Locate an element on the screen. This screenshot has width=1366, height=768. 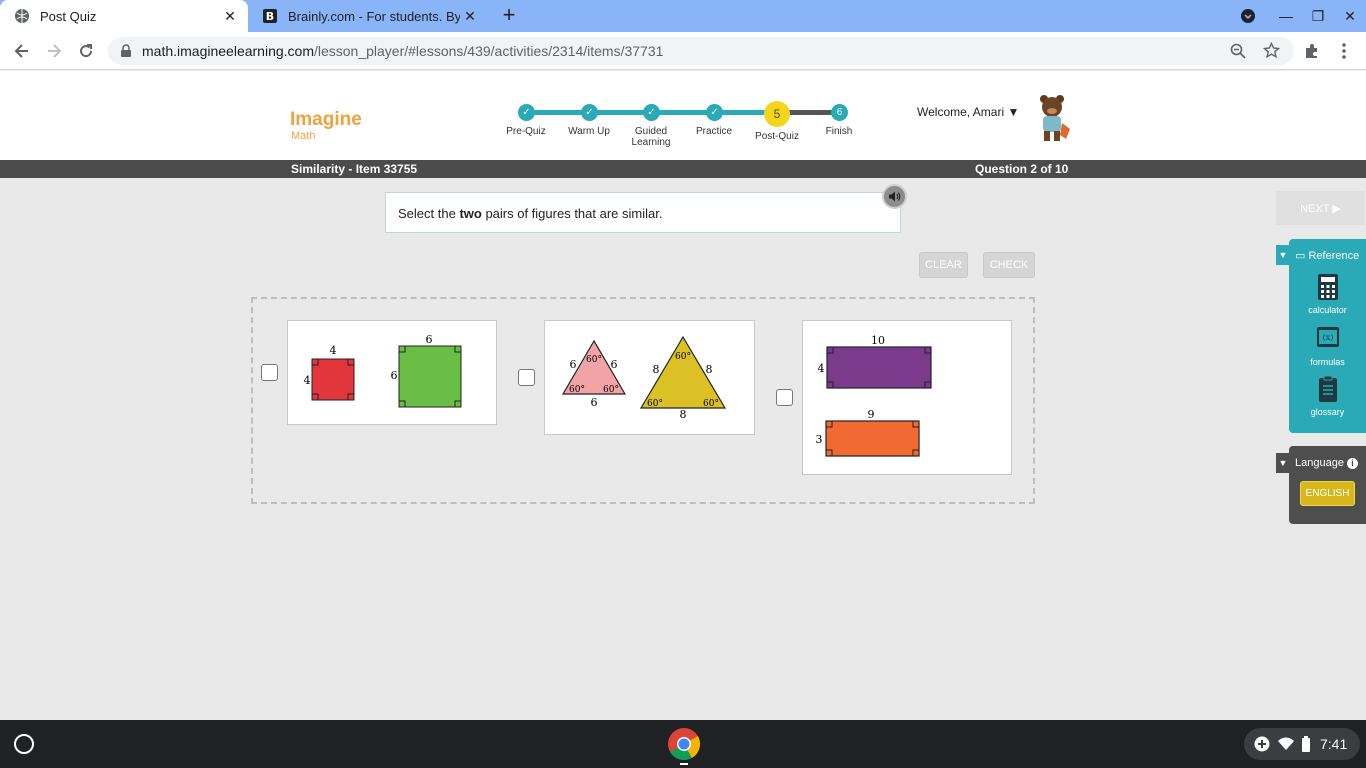
formulas-button: (x) formulas is located at coordinates (1327, 346).